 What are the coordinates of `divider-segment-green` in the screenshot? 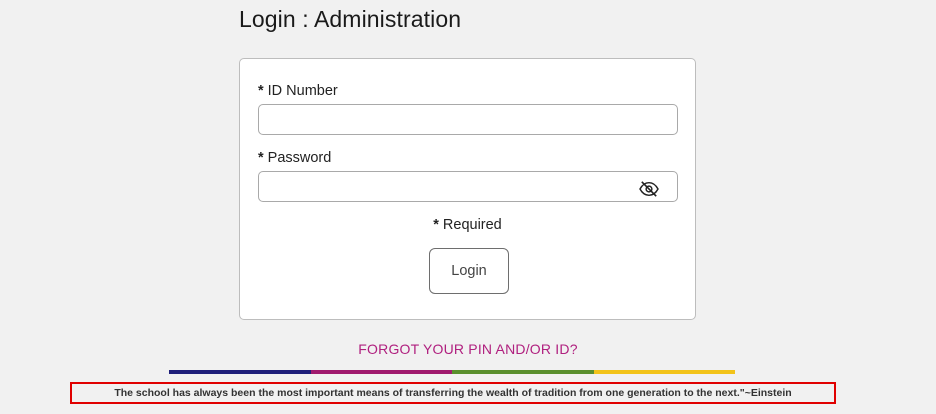 It's located at (523, 372).